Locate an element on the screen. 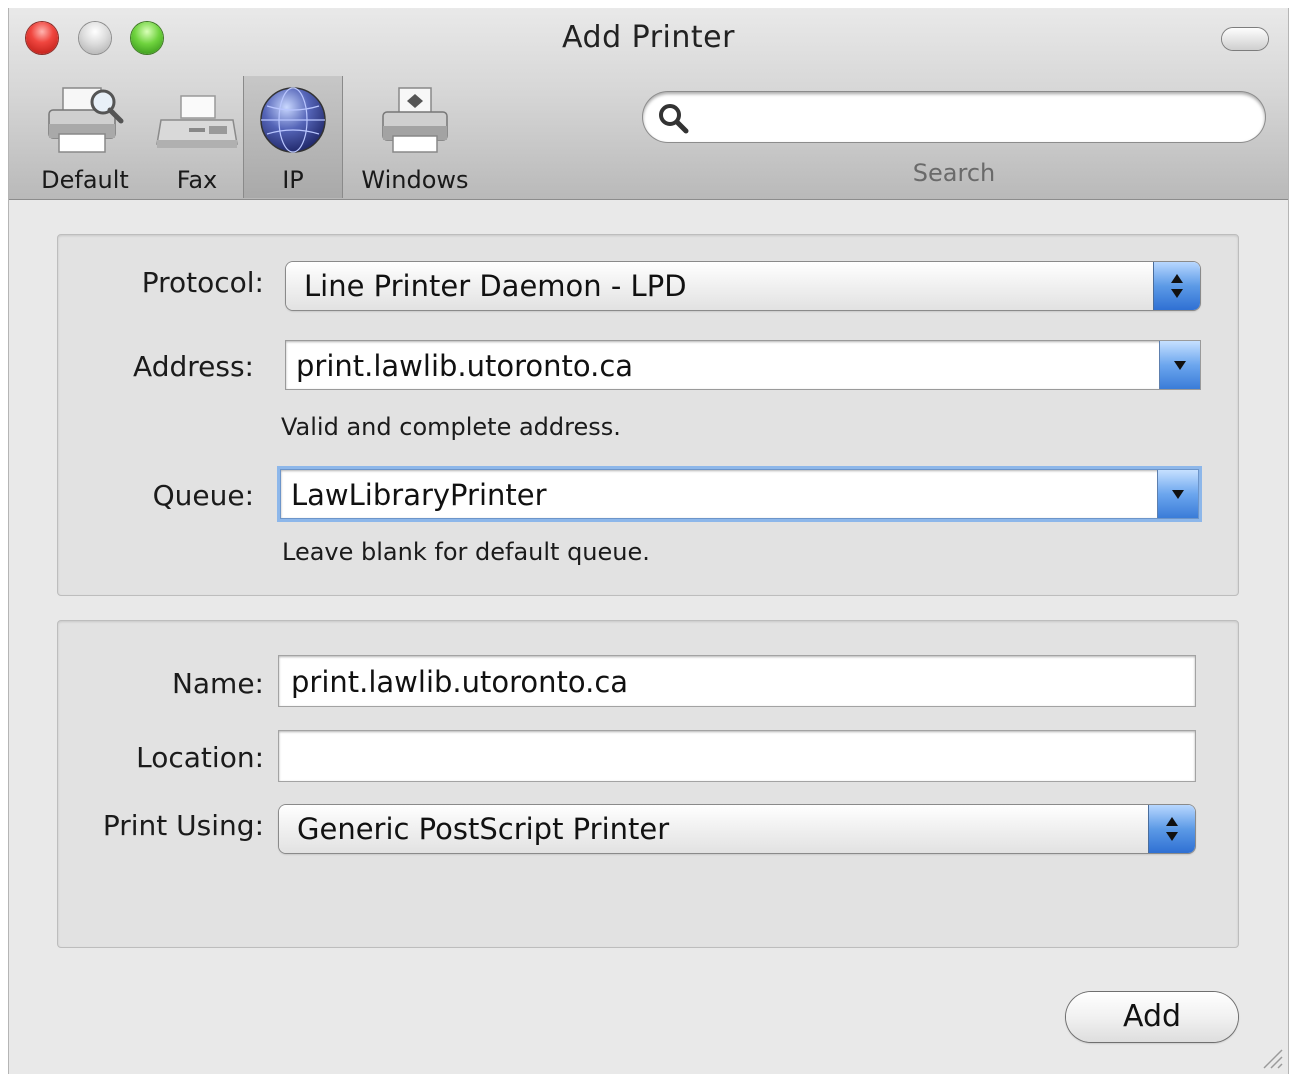  queue-input is located at coordinates (719, 495).